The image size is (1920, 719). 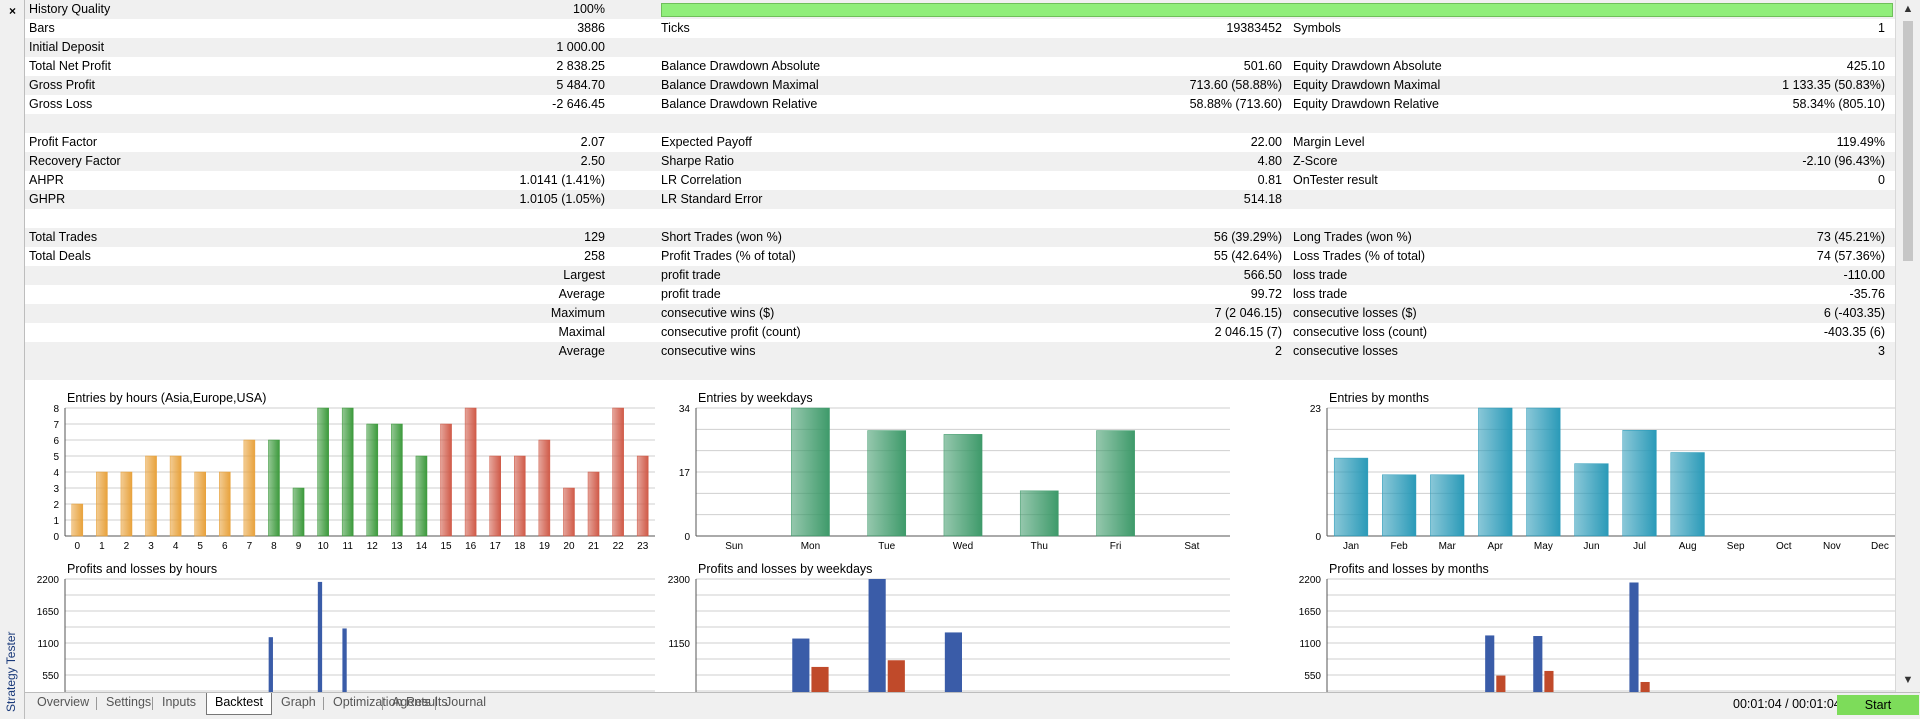 I want to click on x-tick-label: 0, so click(x=78, y=546).